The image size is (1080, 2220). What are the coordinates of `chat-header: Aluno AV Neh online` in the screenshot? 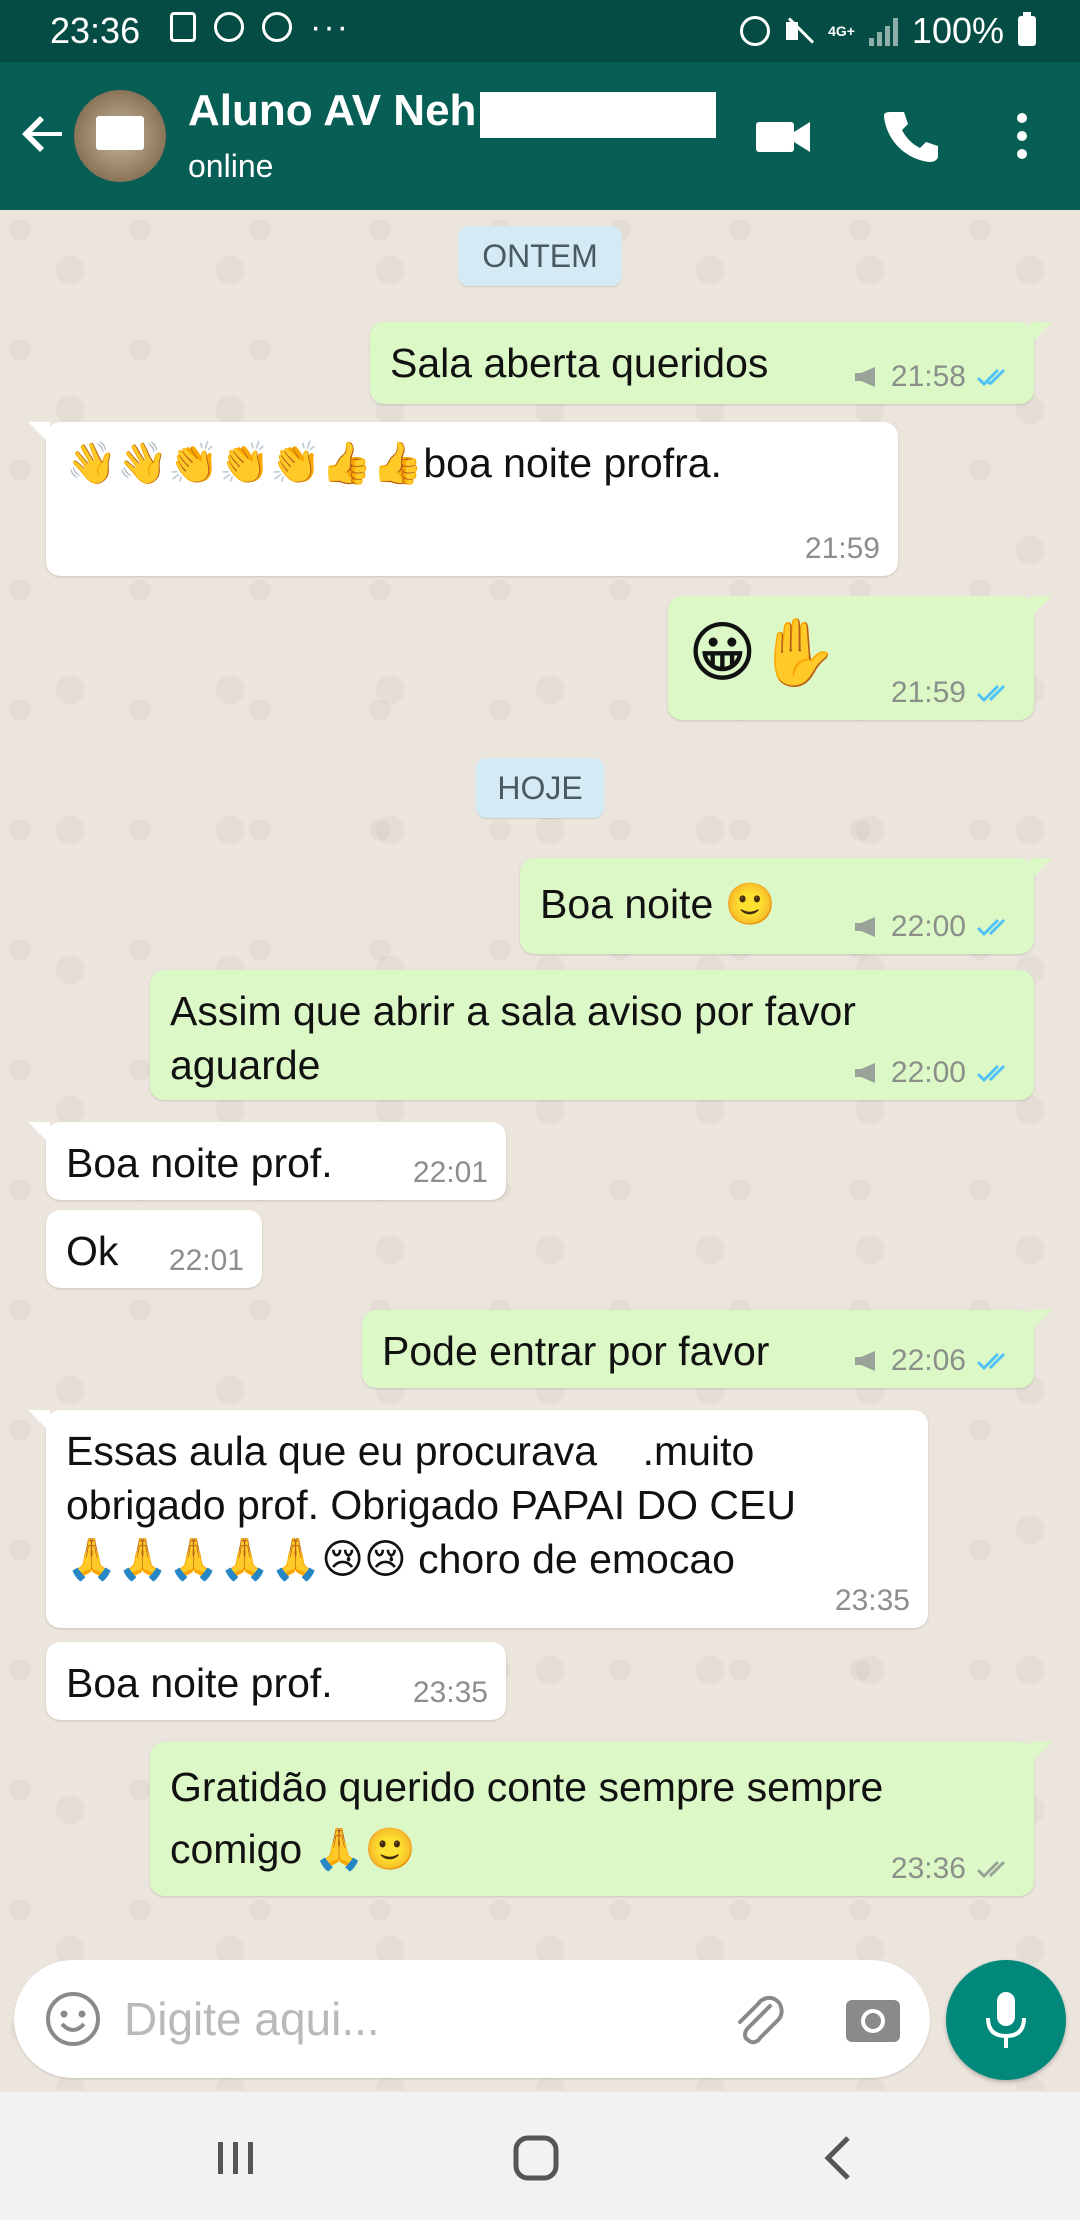 It's located at (540, 136).